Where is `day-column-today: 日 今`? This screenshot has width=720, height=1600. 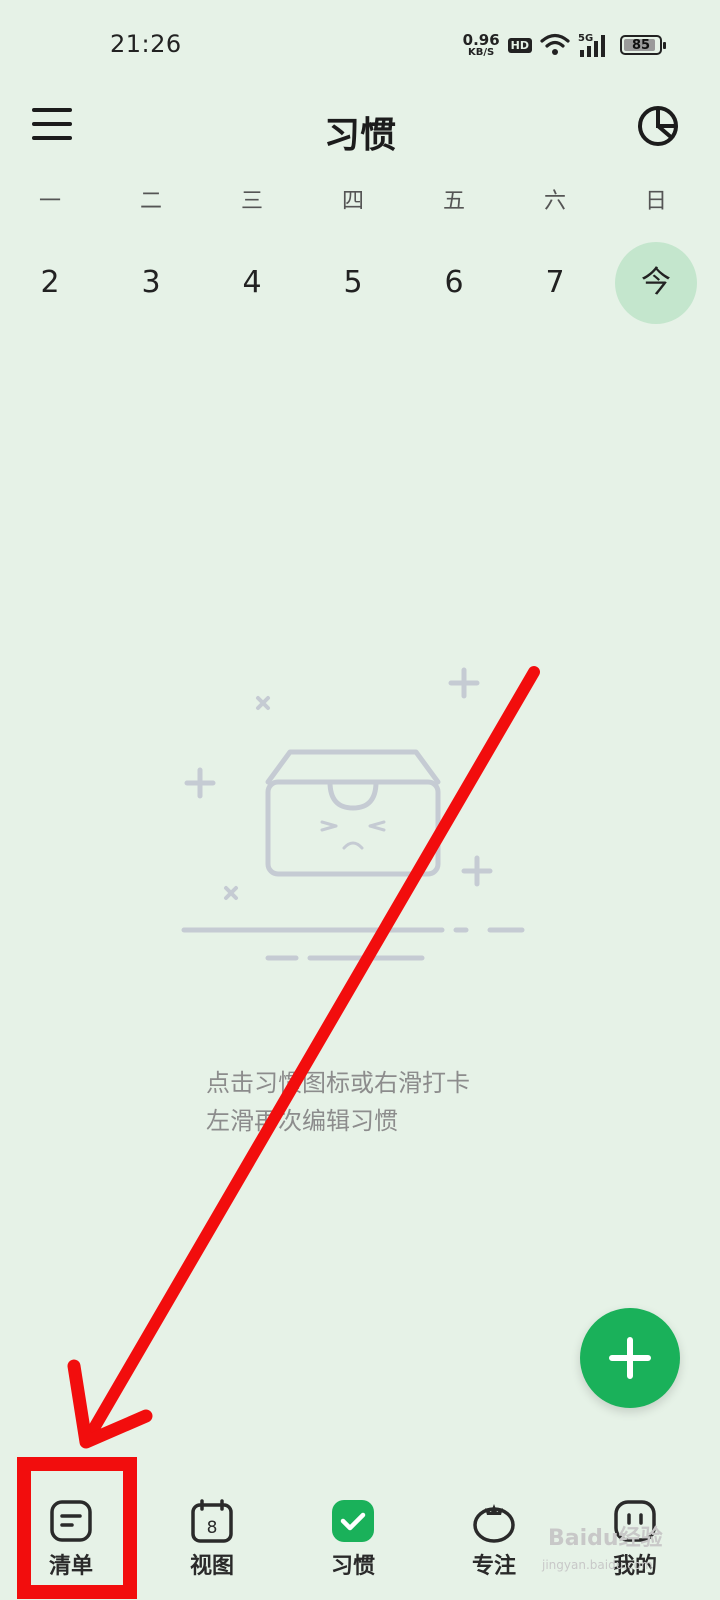 day-column-today: 日 今 is located at coordinates (656, 255).